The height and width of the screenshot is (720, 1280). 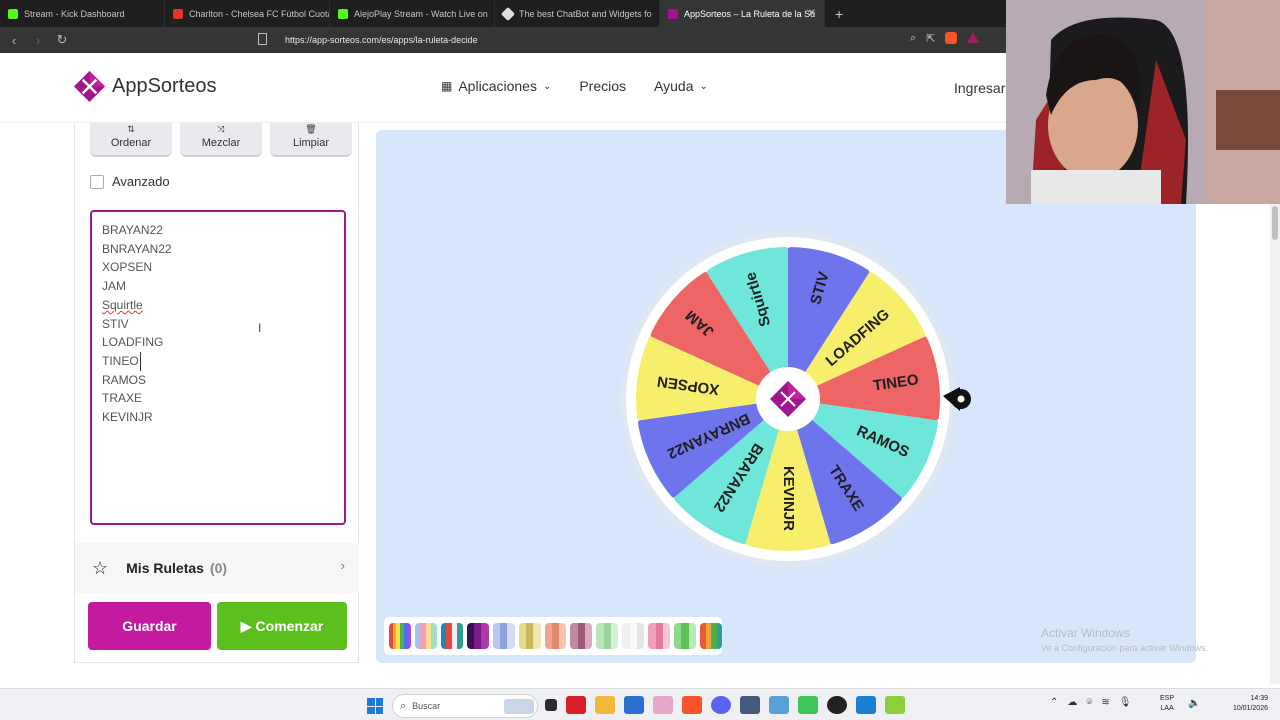 What do you see at coordinates (1167, 704) in the screenshot?
I see `language-indicator: ESP LAA` at bounding box center [1167, 704].